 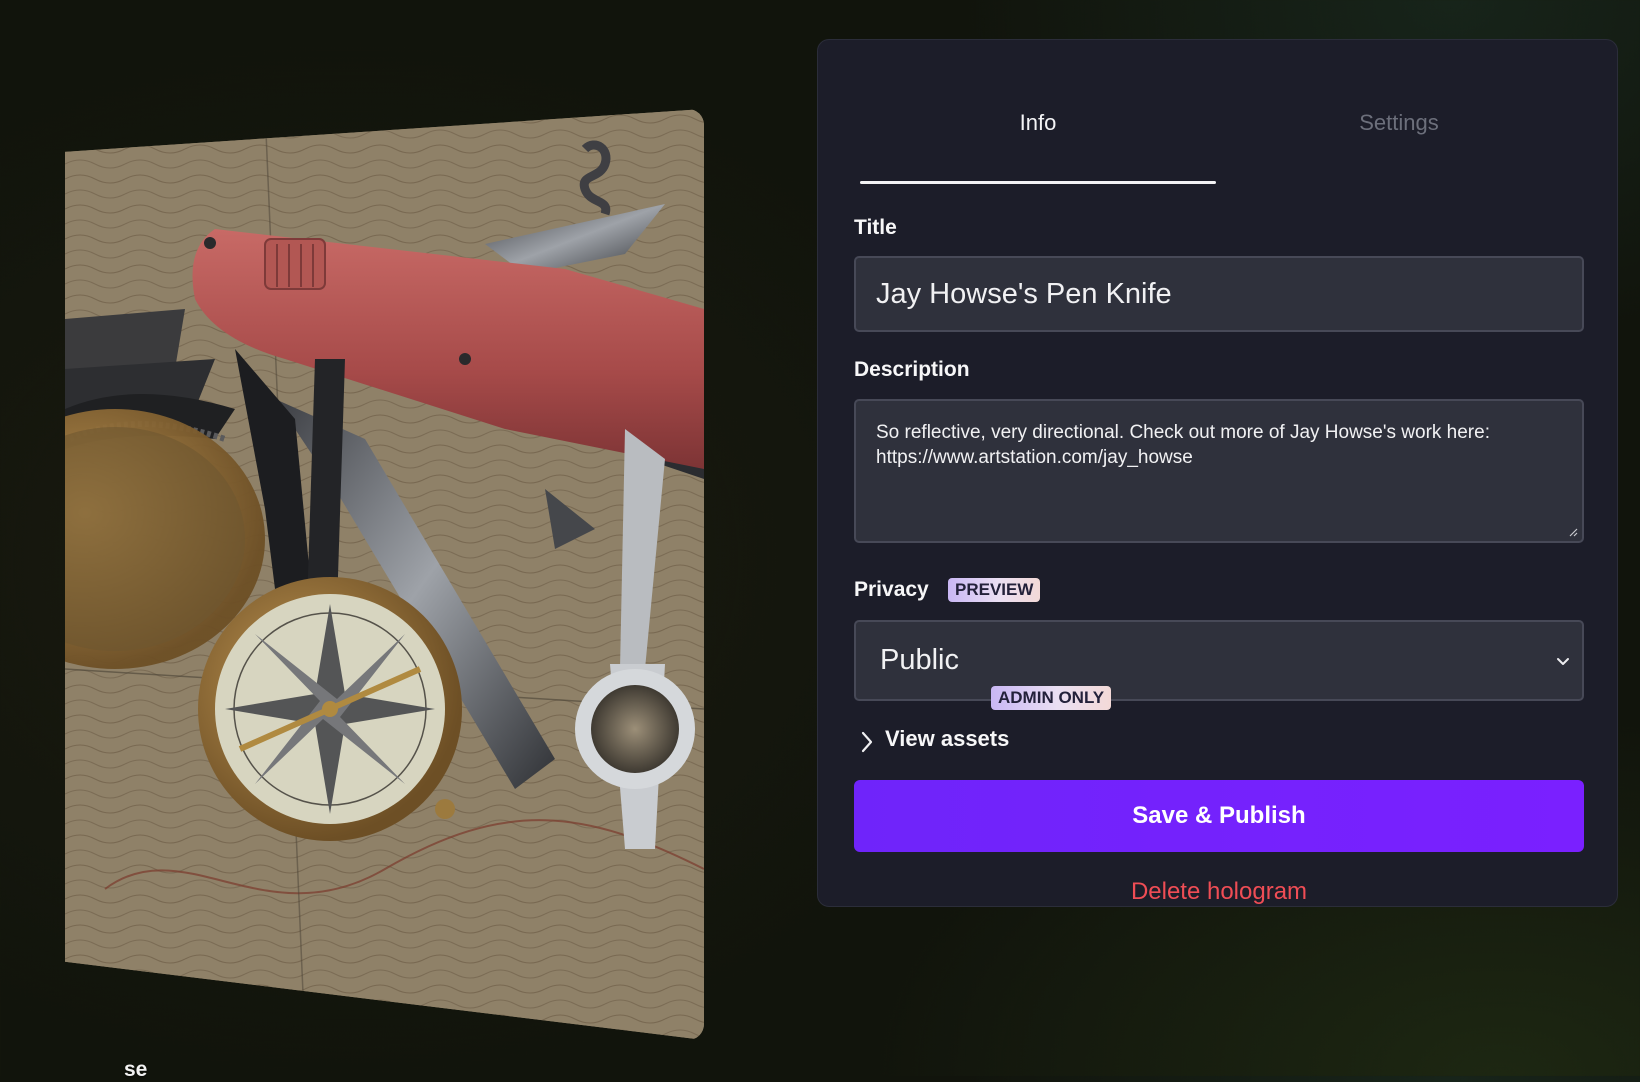 What do you see at coordinates (947, 738) in the screenshot?
I see `view-assets-label: View assets` at bounding box center [947, 738].